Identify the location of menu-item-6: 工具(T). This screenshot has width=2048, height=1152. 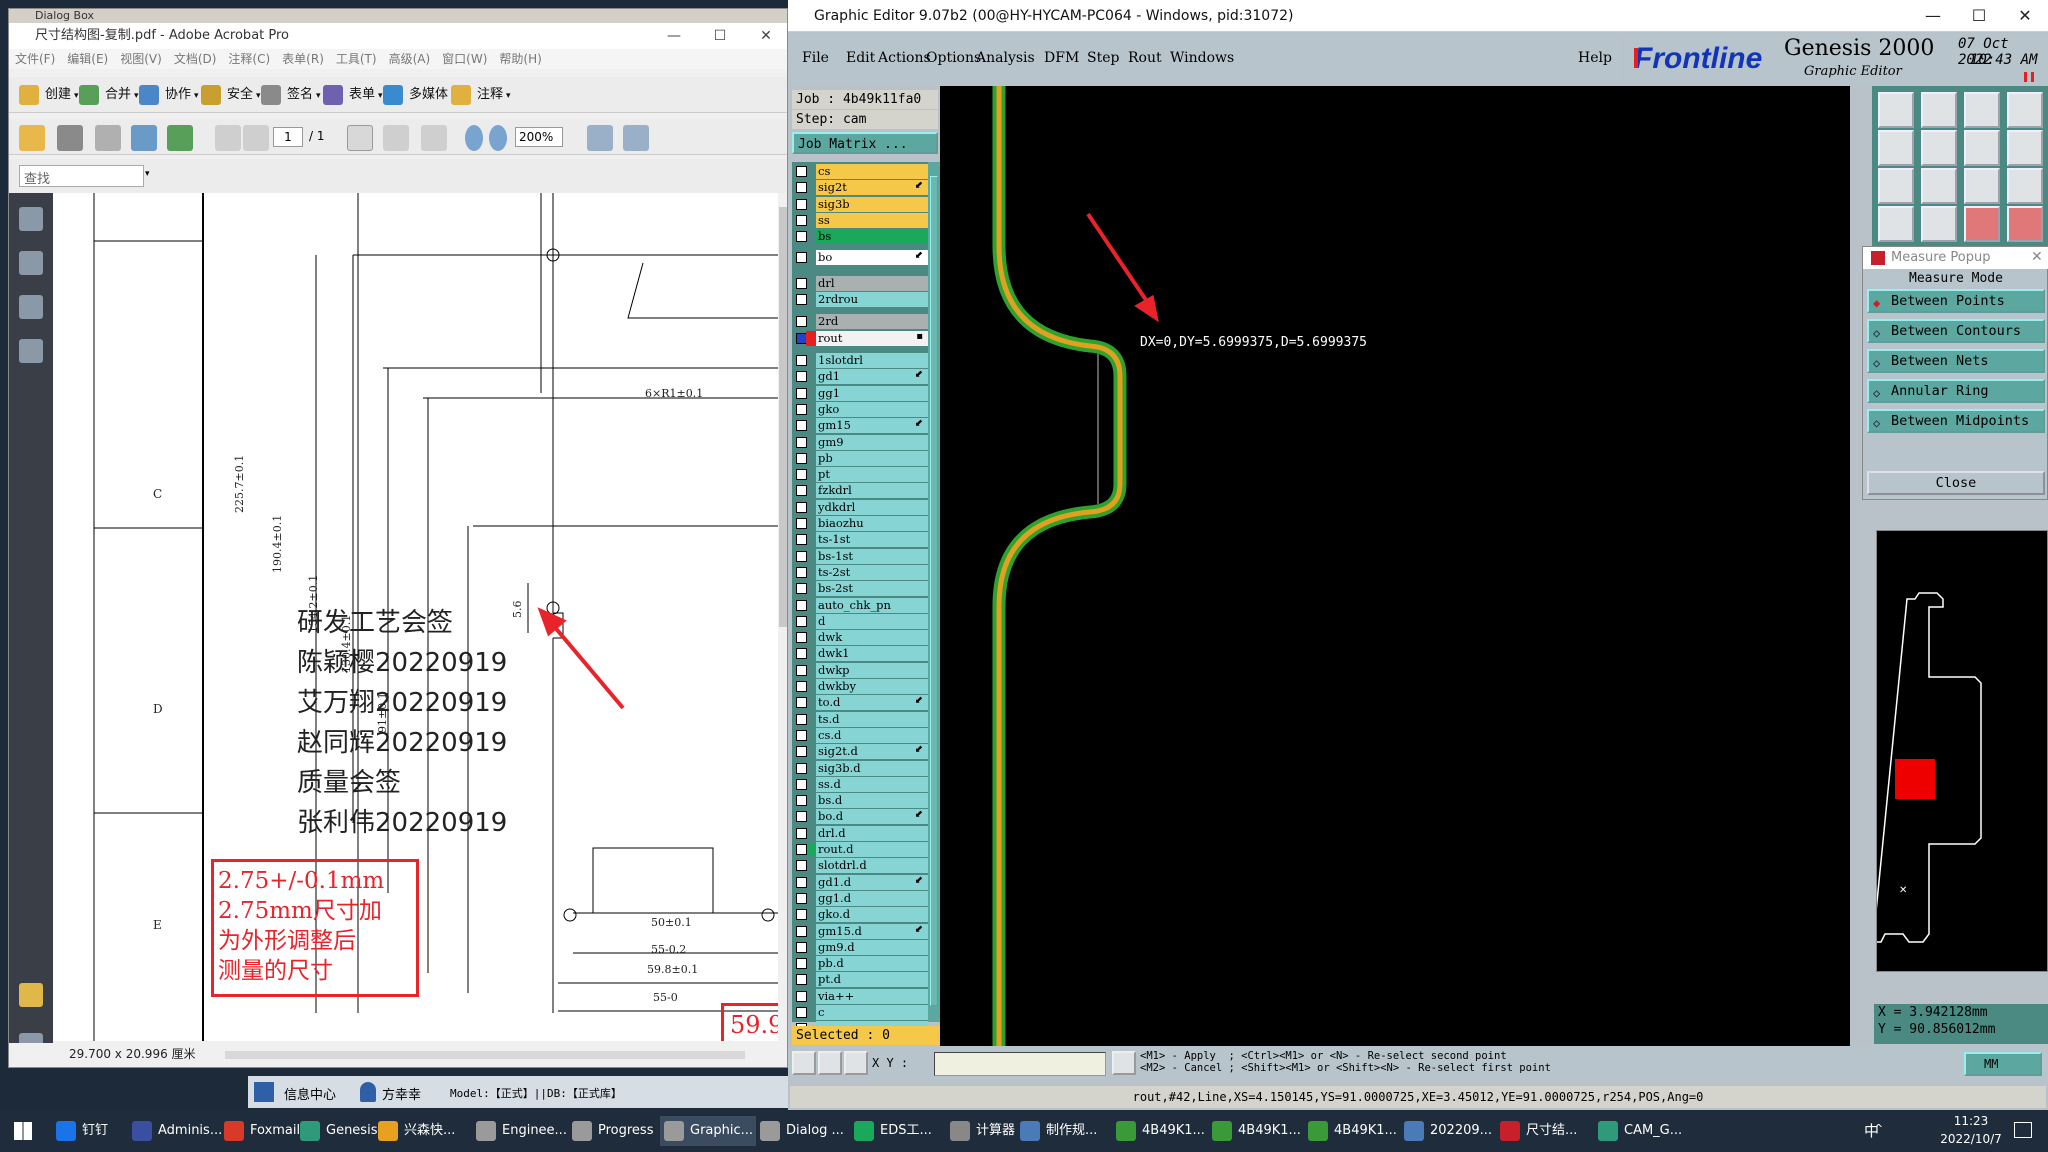
(356, 59).